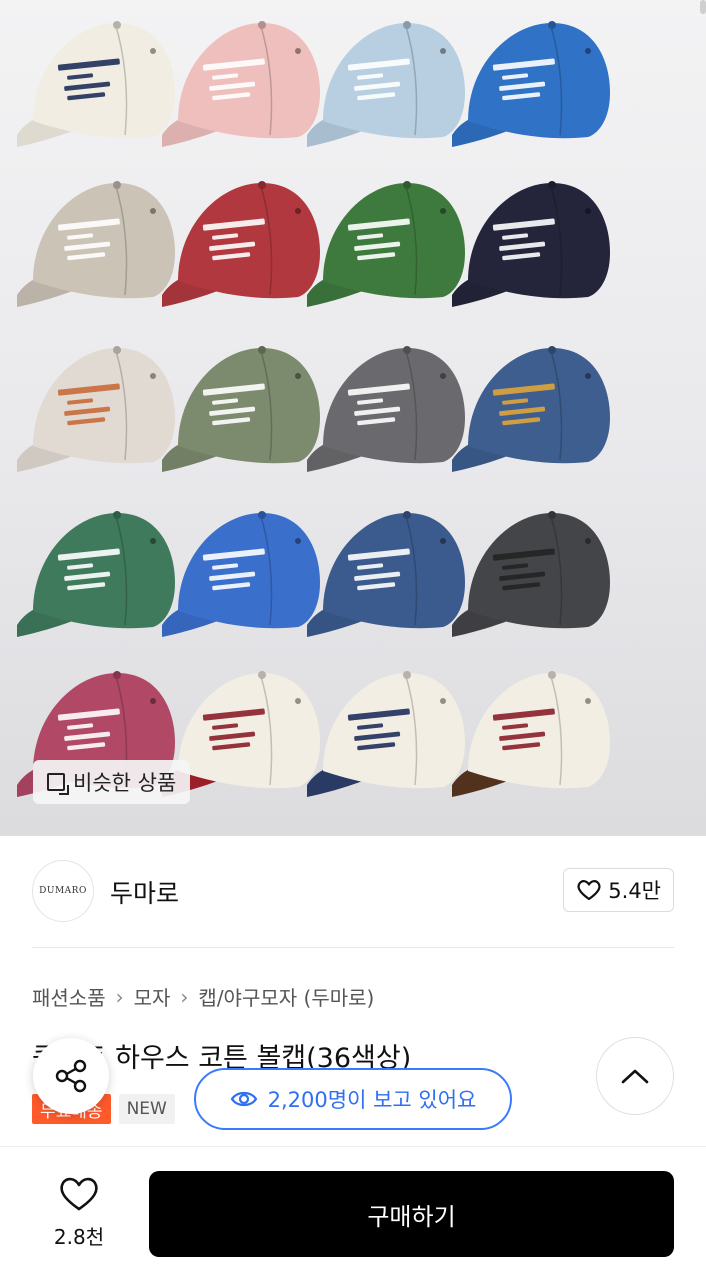 This screenshot has height=1281, width=706. I want to click on share-button, so click(71, 1076).